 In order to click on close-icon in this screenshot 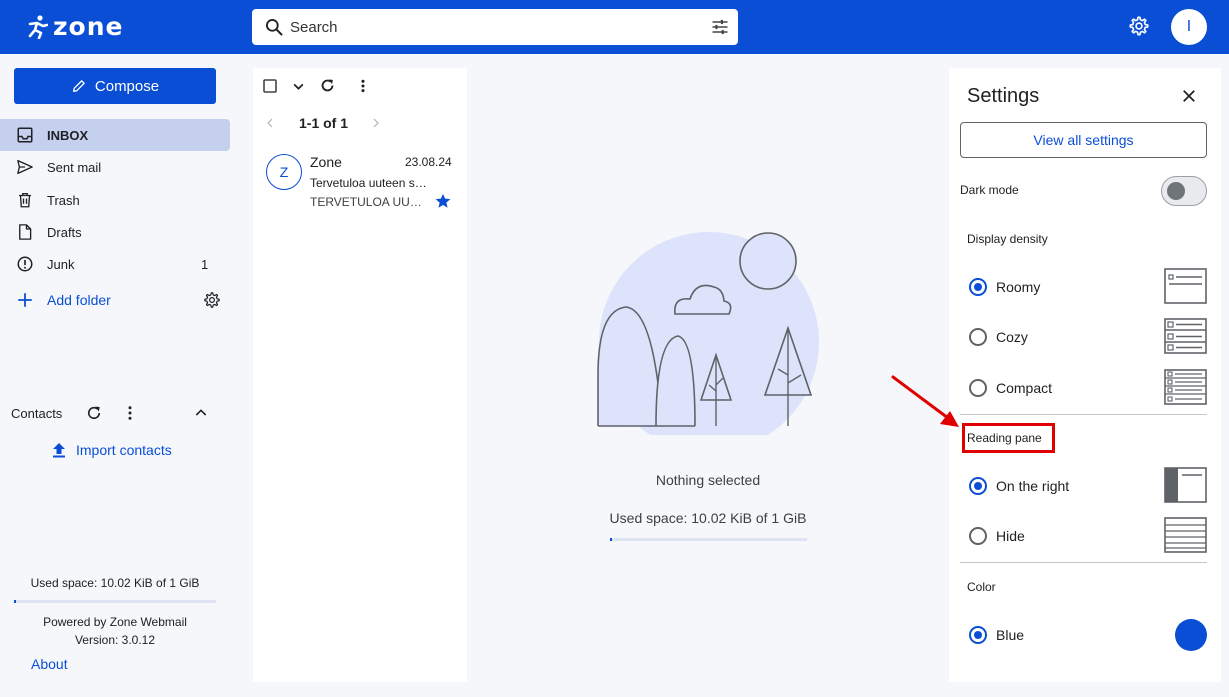, I will do `click(1189, 96)`.